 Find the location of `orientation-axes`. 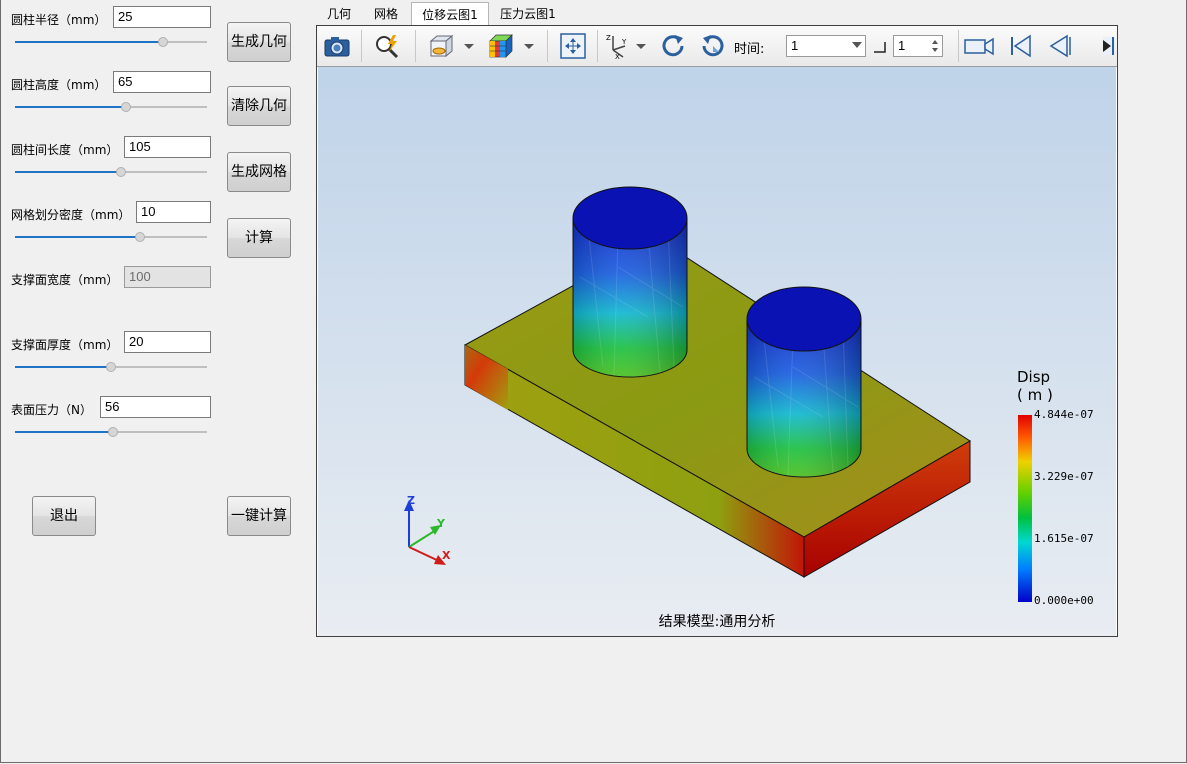

orientation-axes is located at coordinates (425, 532).